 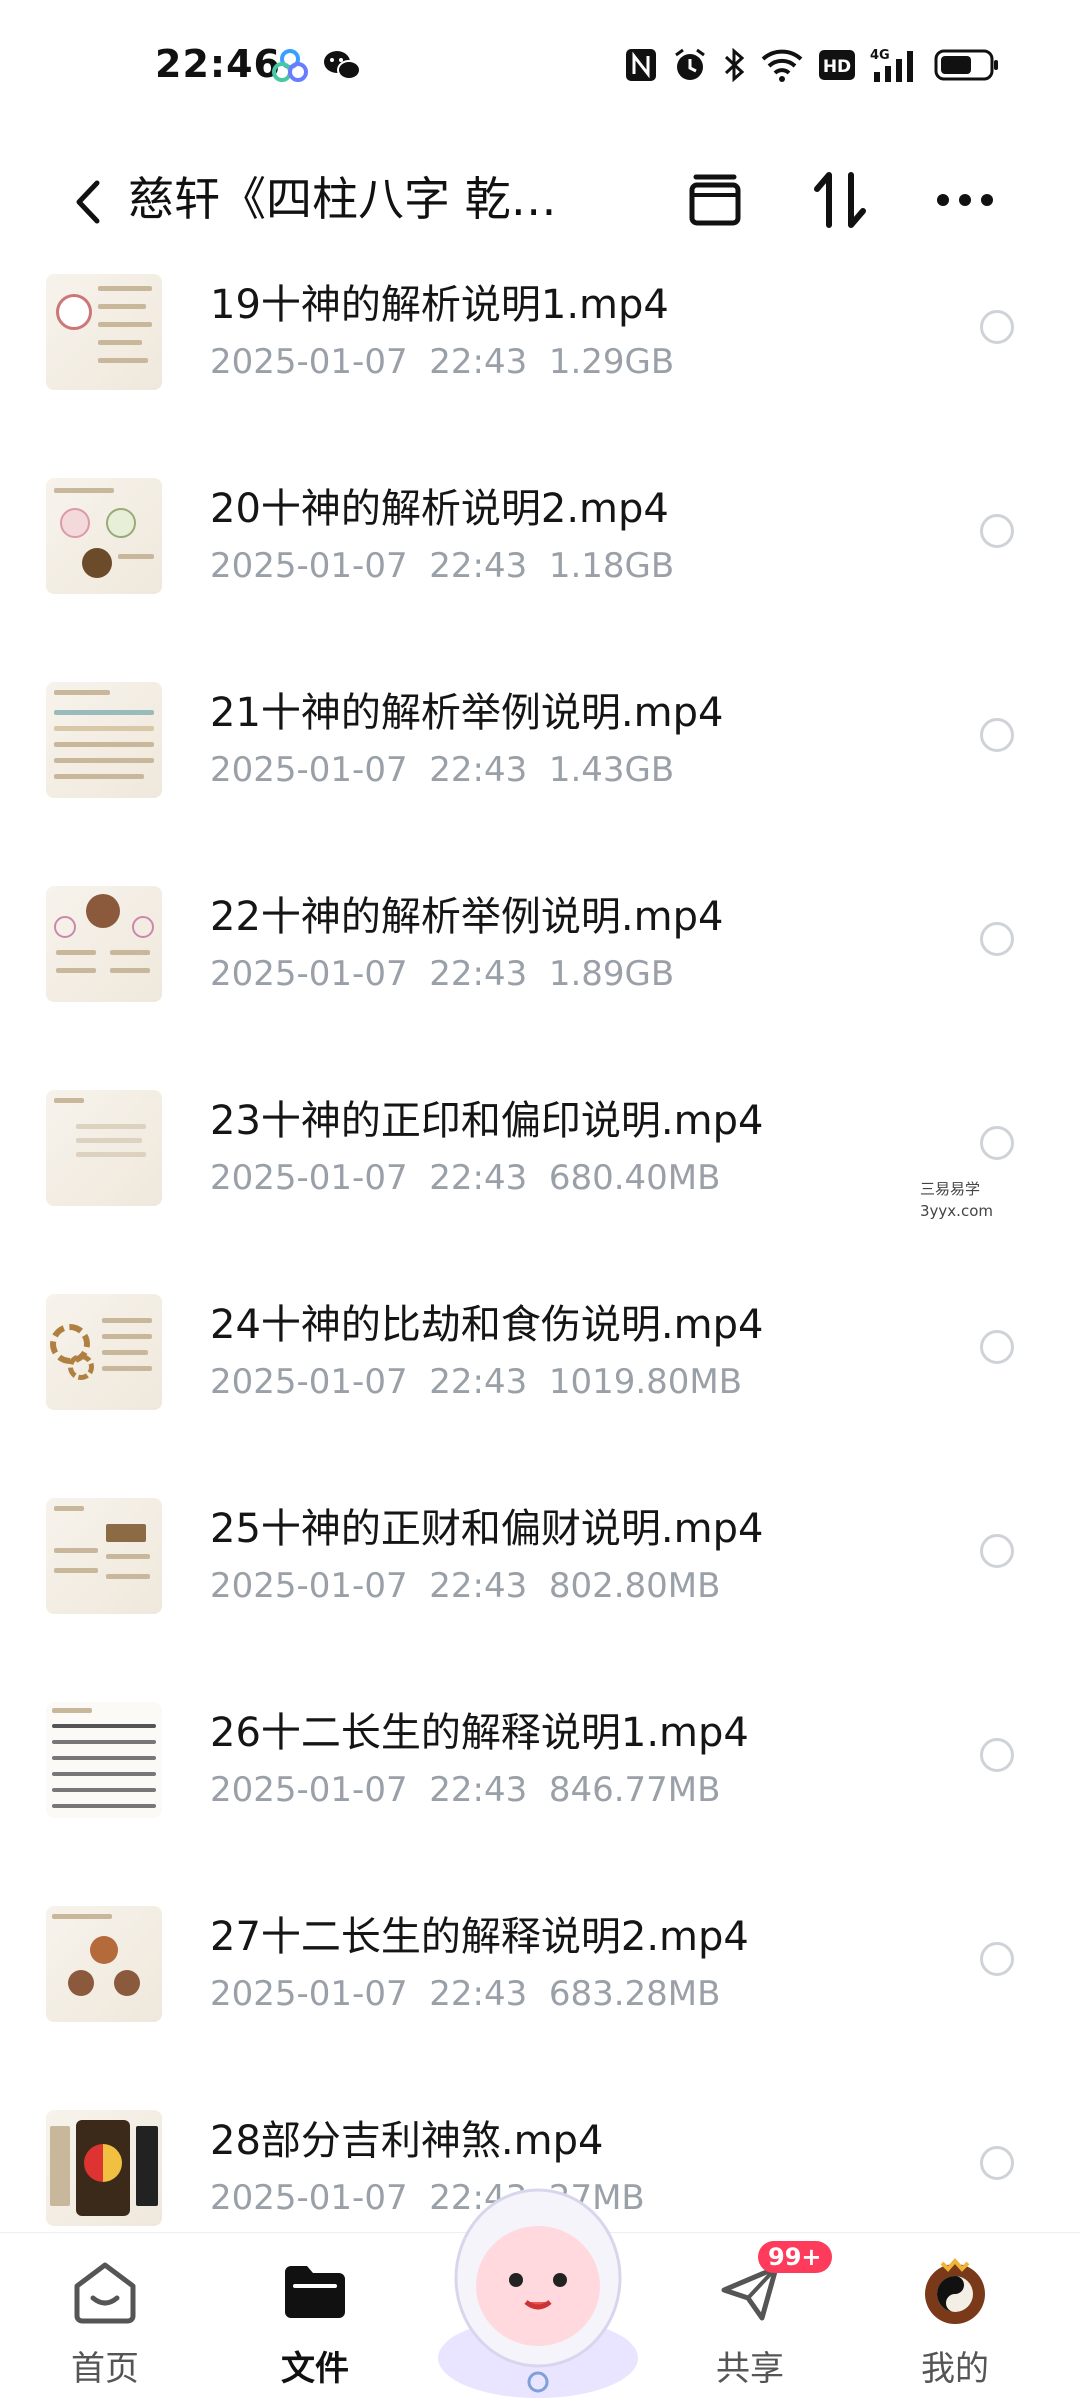 What do you see at coordinates (634, 1178) in the screenshot?
I see `file-size: 680.40MB` at bounding box center [634, 1178].